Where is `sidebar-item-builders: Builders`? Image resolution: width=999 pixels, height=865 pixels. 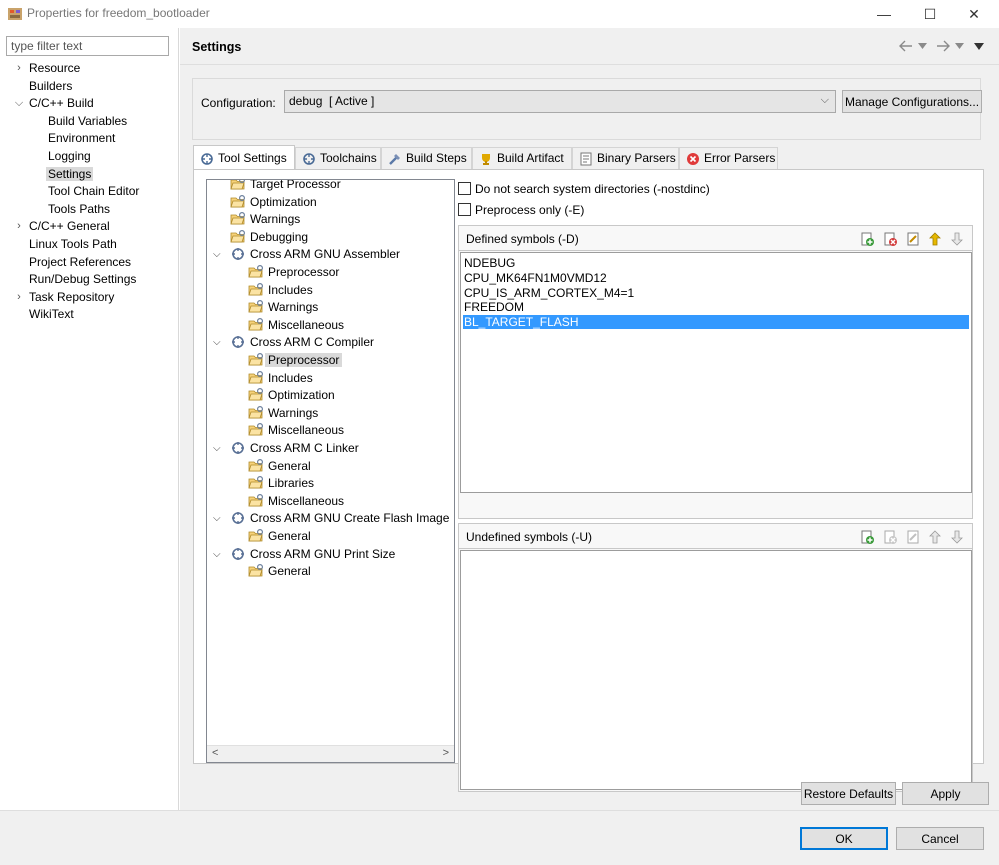 sidebar-item-builders: Builders is located at coordinates (50, 86).